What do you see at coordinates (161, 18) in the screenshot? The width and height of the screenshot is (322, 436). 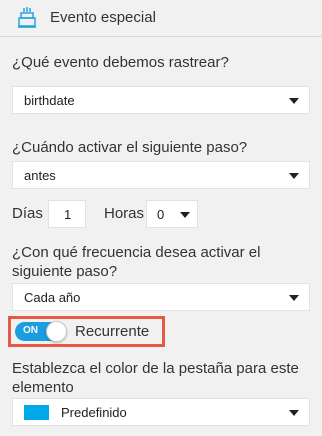 I see `section-header: Evento especial` at bounding box center [161, 18].